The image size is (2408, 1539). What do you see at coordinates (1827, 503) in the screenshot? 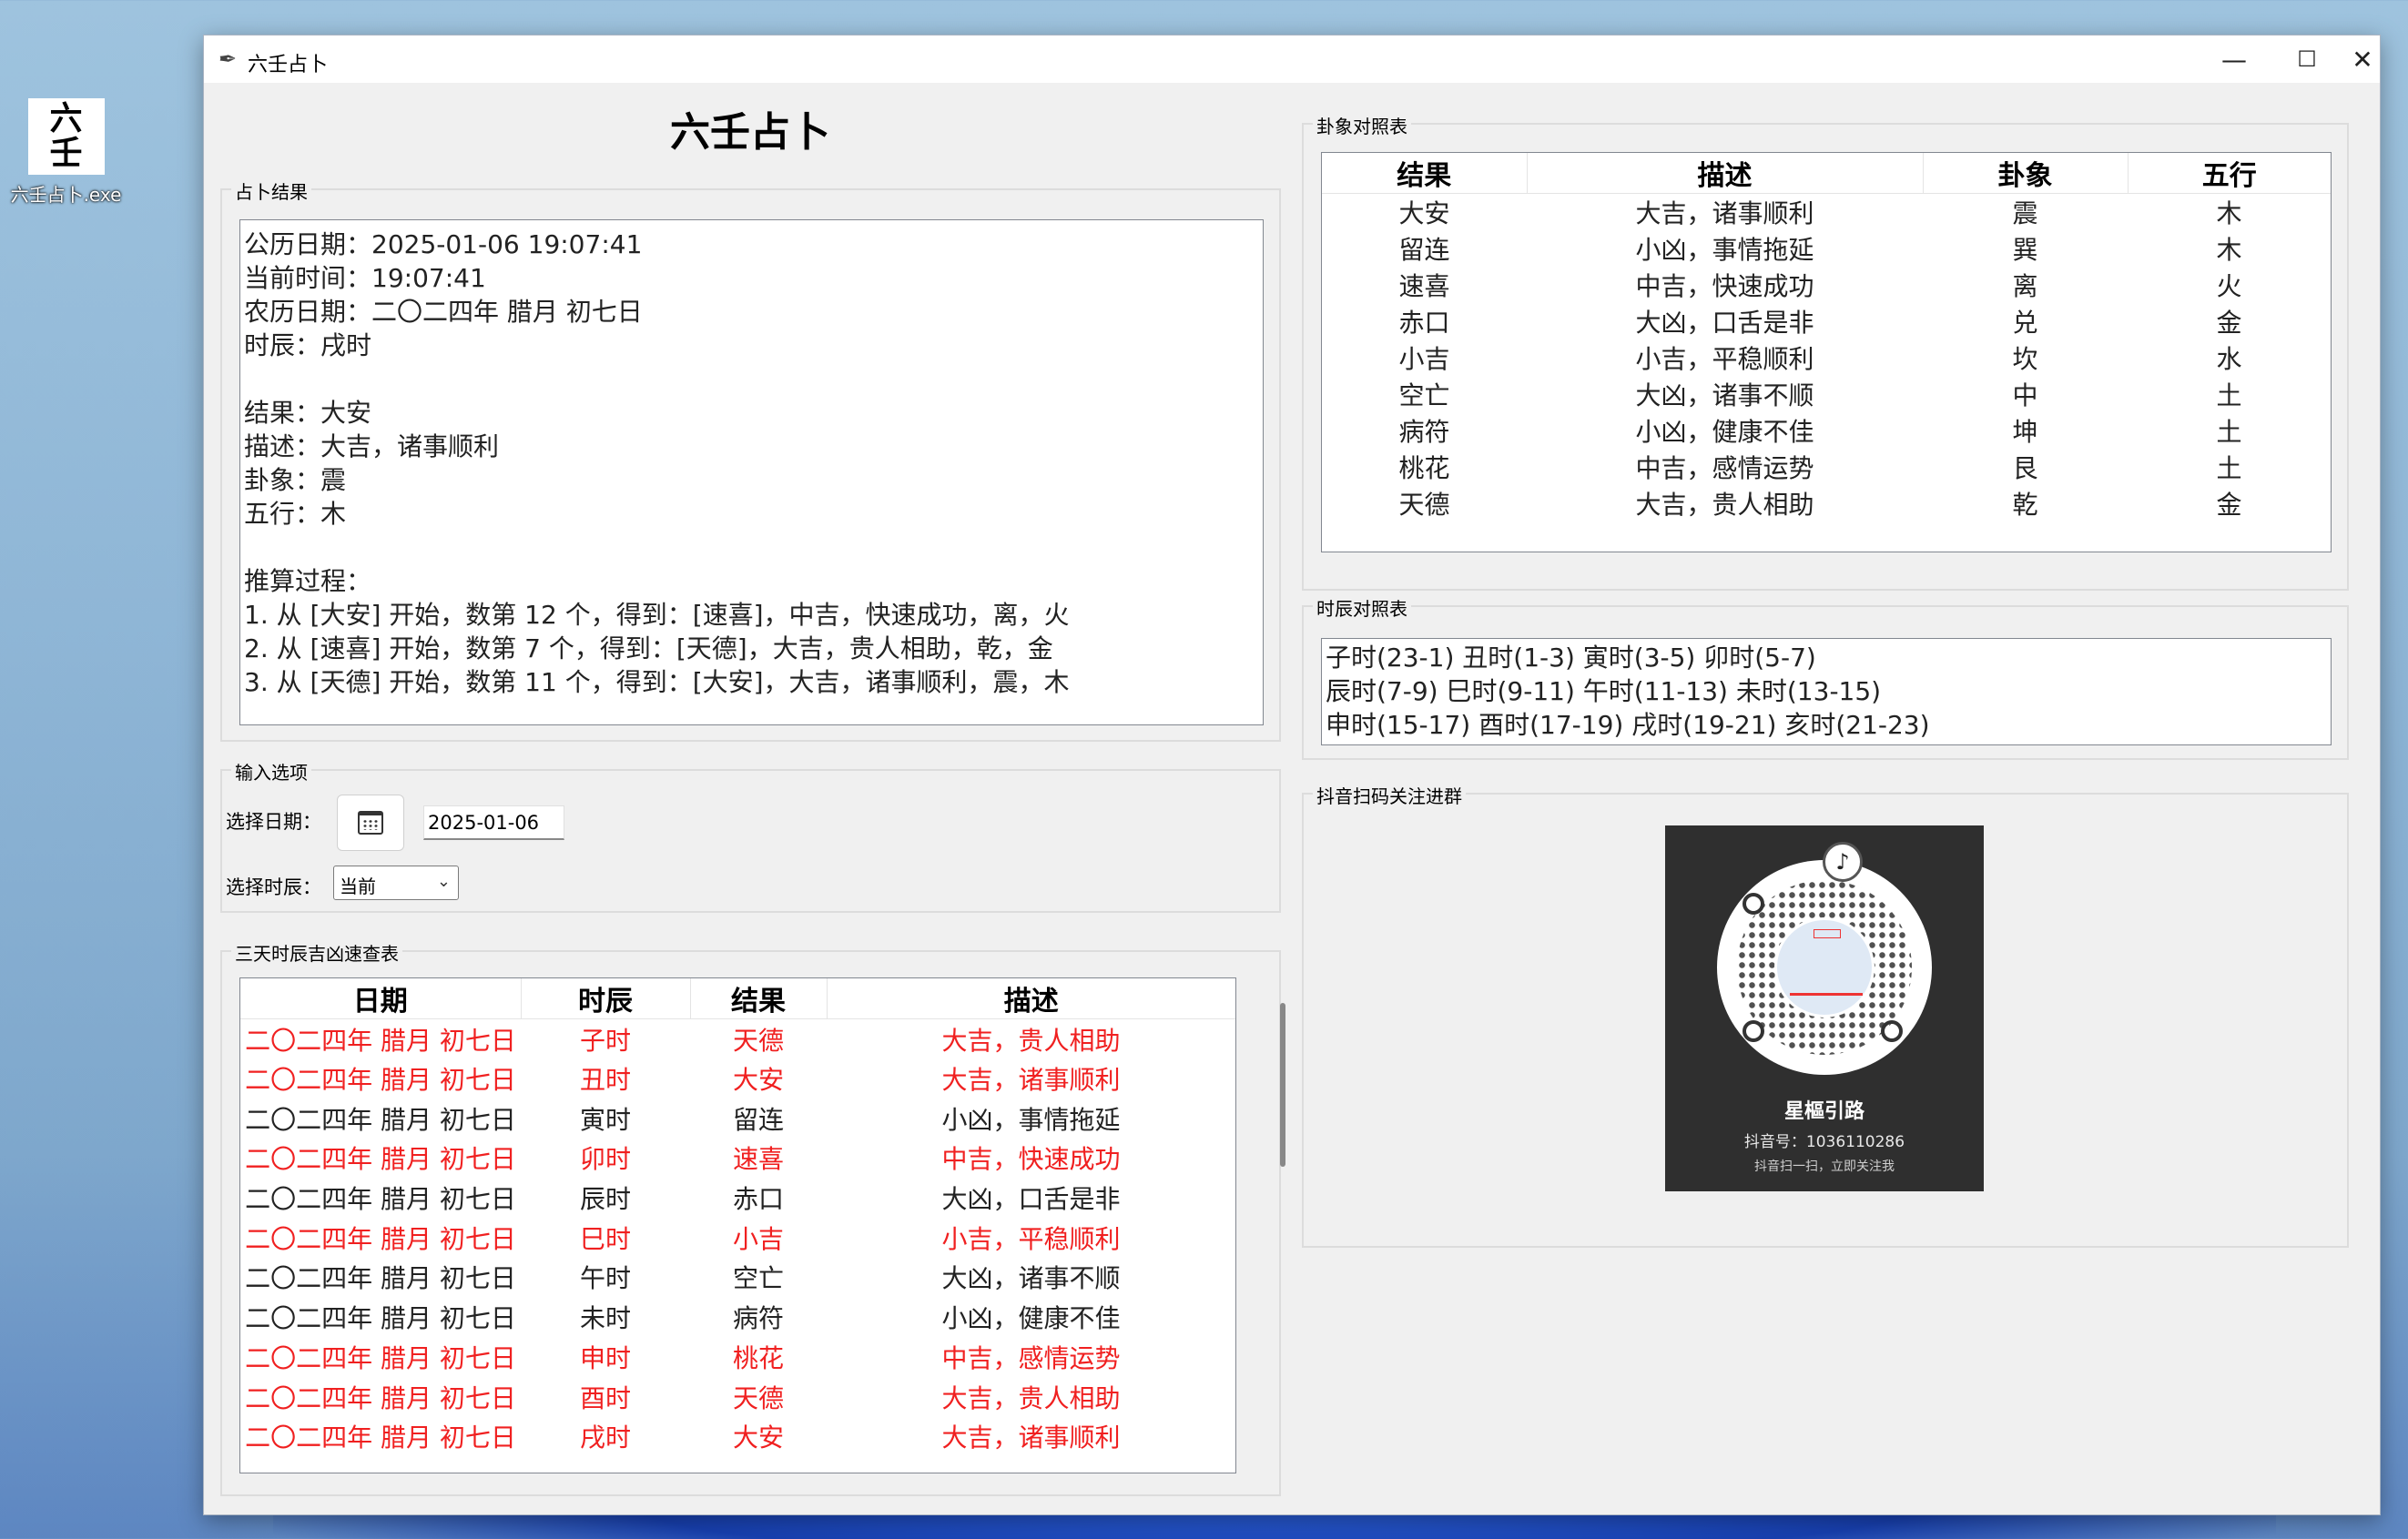
I see `table-row: 天德 大吉，贵人相助 乾 金` at bounding box center [1827, 503].